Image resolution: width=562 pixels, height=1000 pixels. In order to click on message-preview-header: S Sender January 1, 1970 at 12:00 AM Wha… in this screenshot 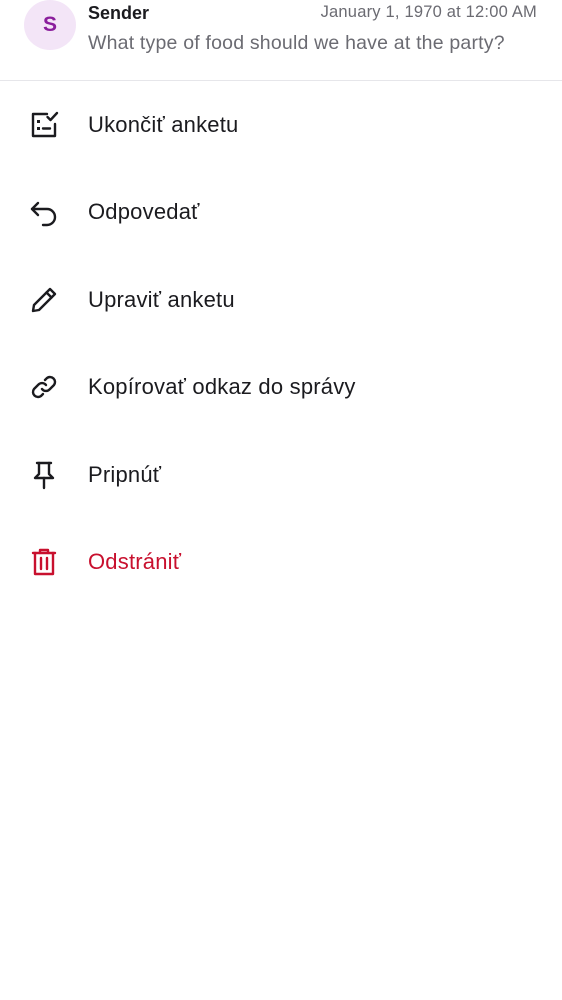, I will do `click(281, 40)`.